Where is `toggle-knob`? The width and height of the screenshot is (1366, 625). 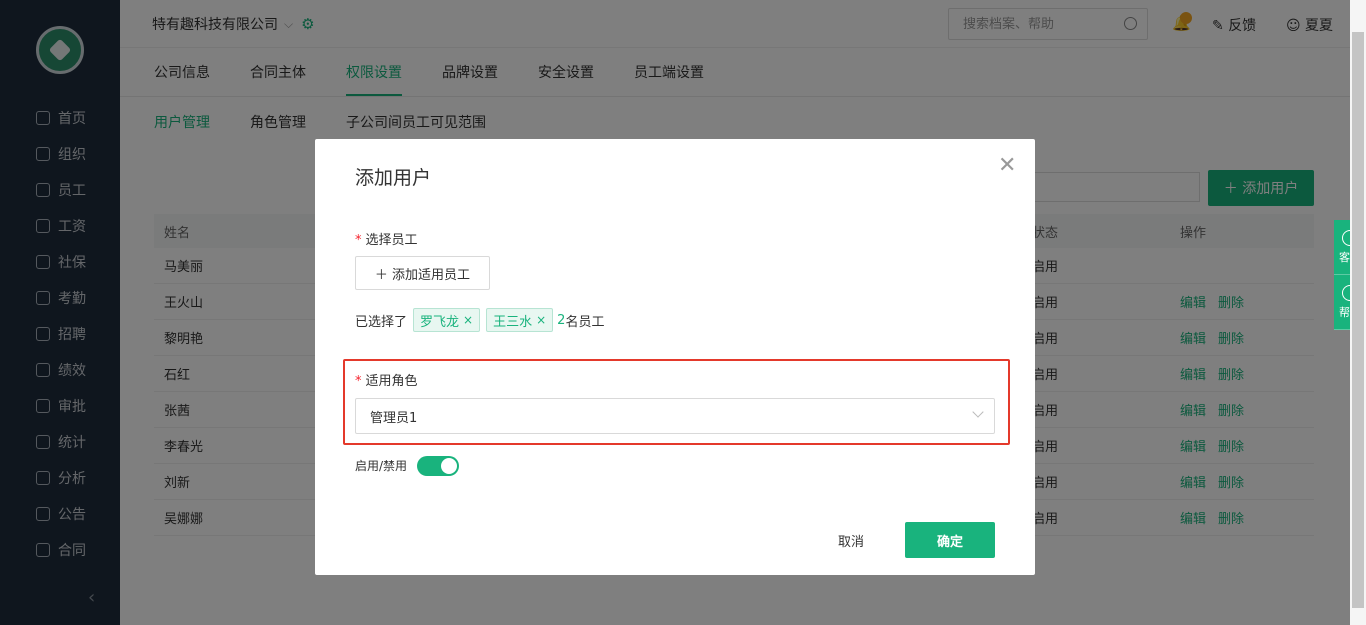 toggle-knob is located at coordinates (449, 466).